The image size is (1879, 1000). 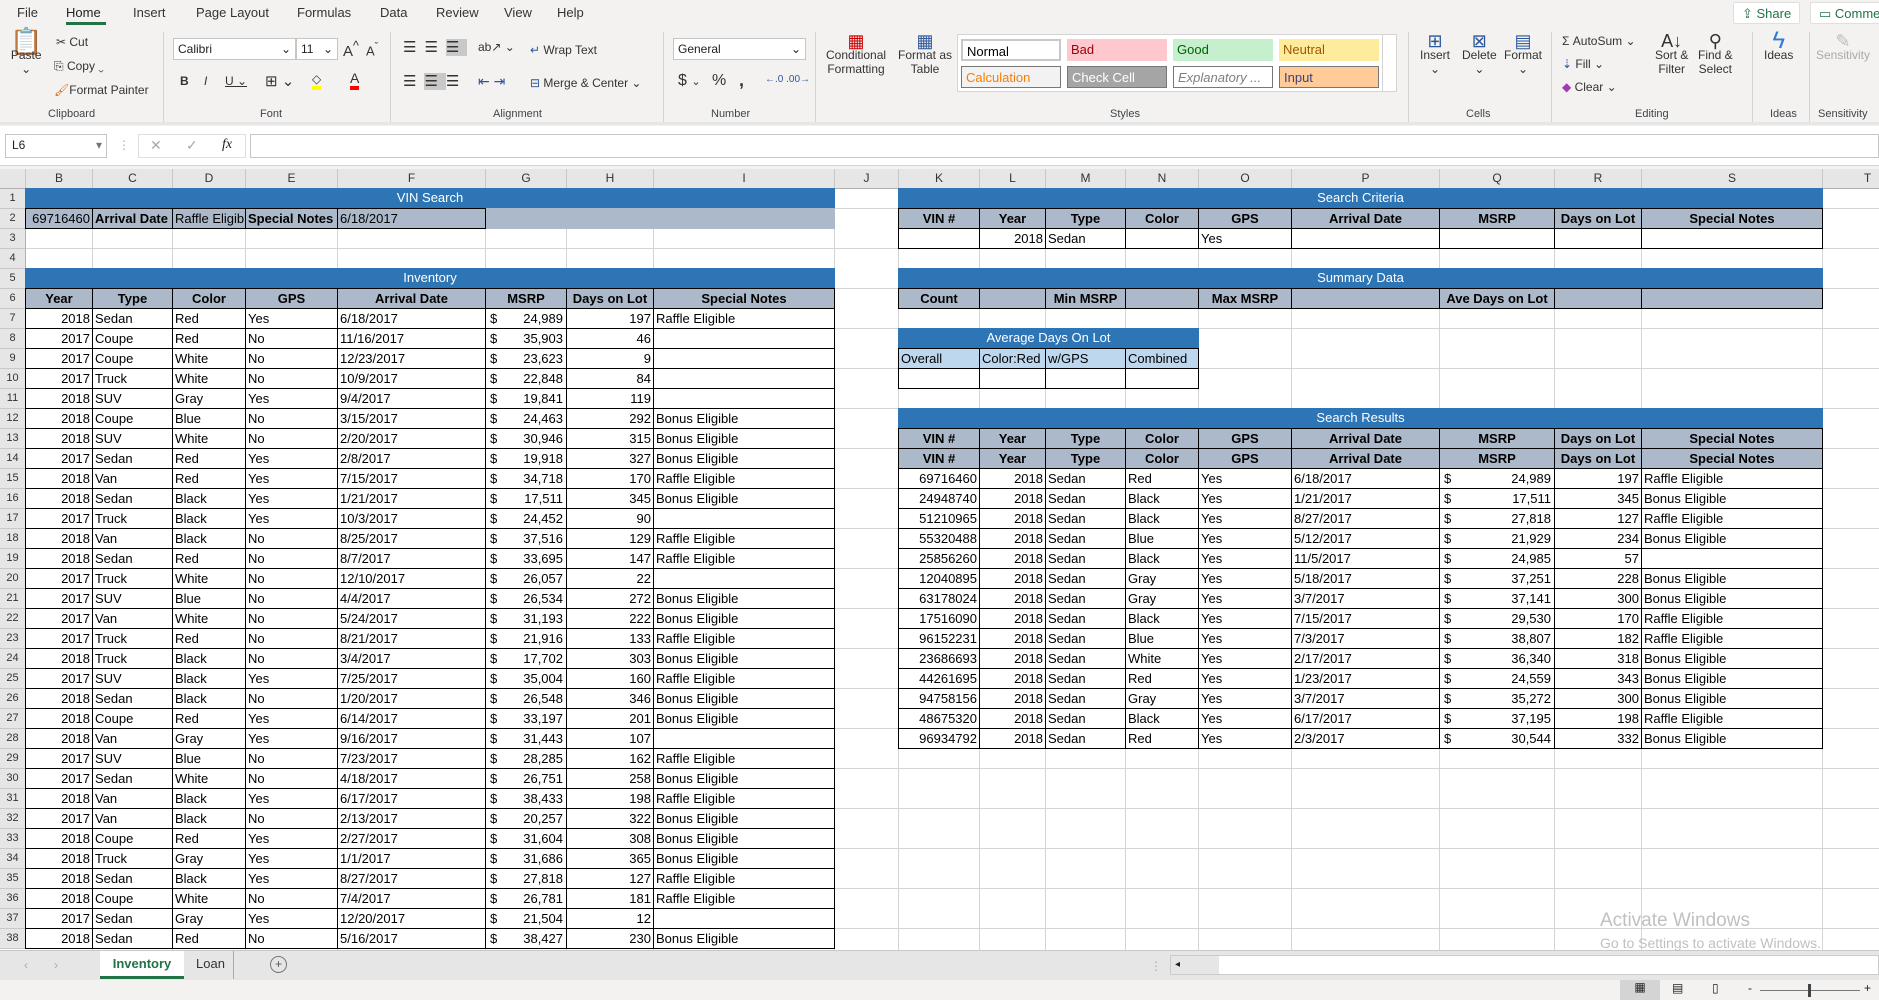 I want to click on cell-results-S26: Bonus Eligible, so click(x=1732, y=698).